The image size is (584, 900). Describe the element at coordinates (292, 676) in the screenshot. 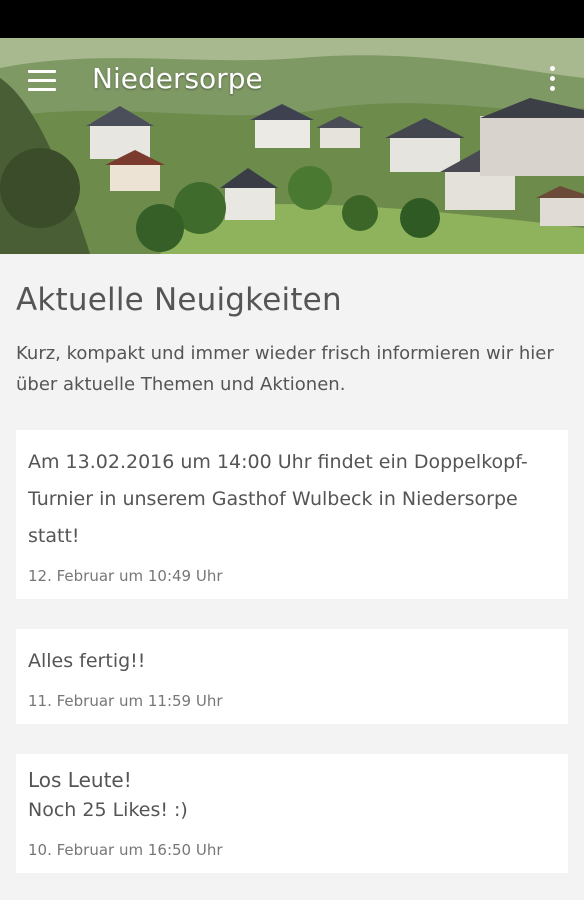

I see `news-card: Alles fertig!! 11. Februar um 11:59 Uhr` at that location.